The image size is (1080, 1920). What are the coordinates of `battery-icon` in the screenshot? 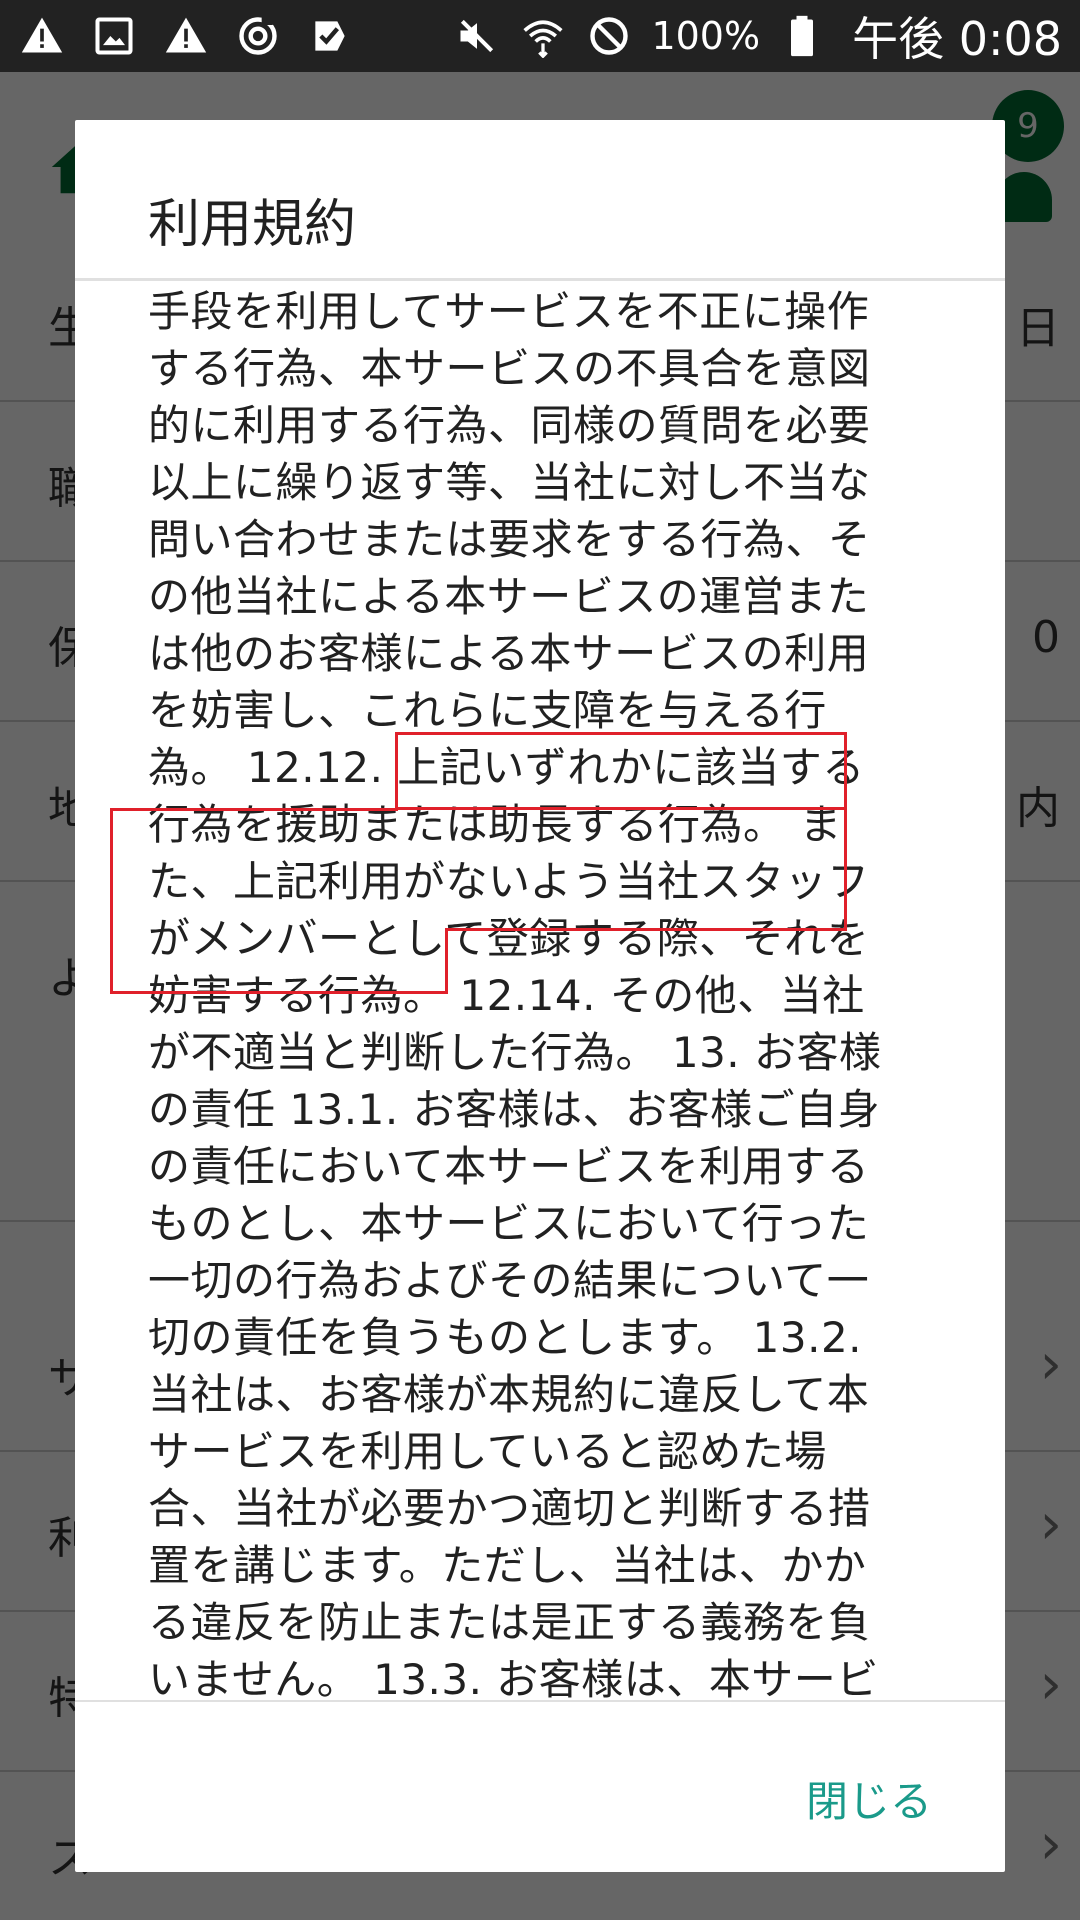 It's located at (802, 36).